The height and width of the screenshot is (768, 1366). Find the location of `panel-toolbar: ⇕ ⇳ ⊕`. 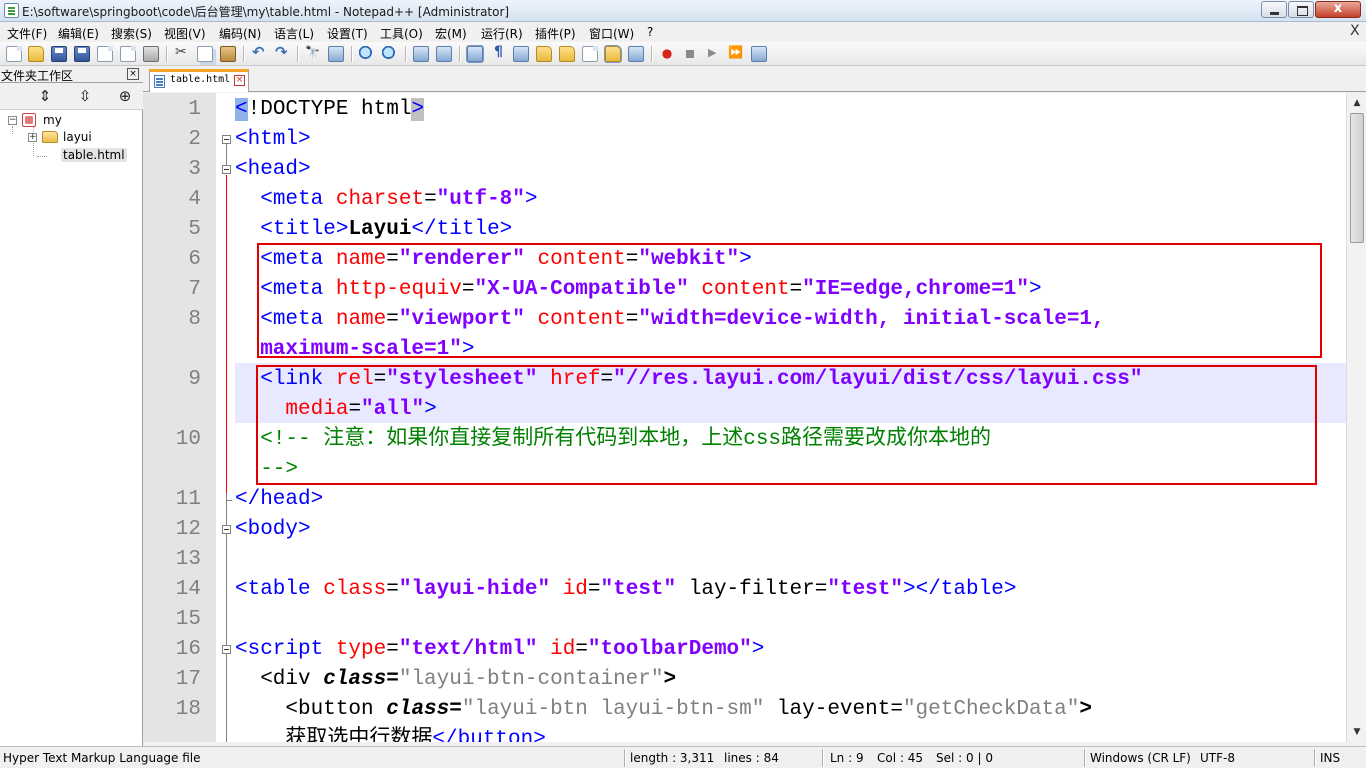

panel-toolbar: ⇕ ⇳ ⊕ is located at coordinates (71, 96).